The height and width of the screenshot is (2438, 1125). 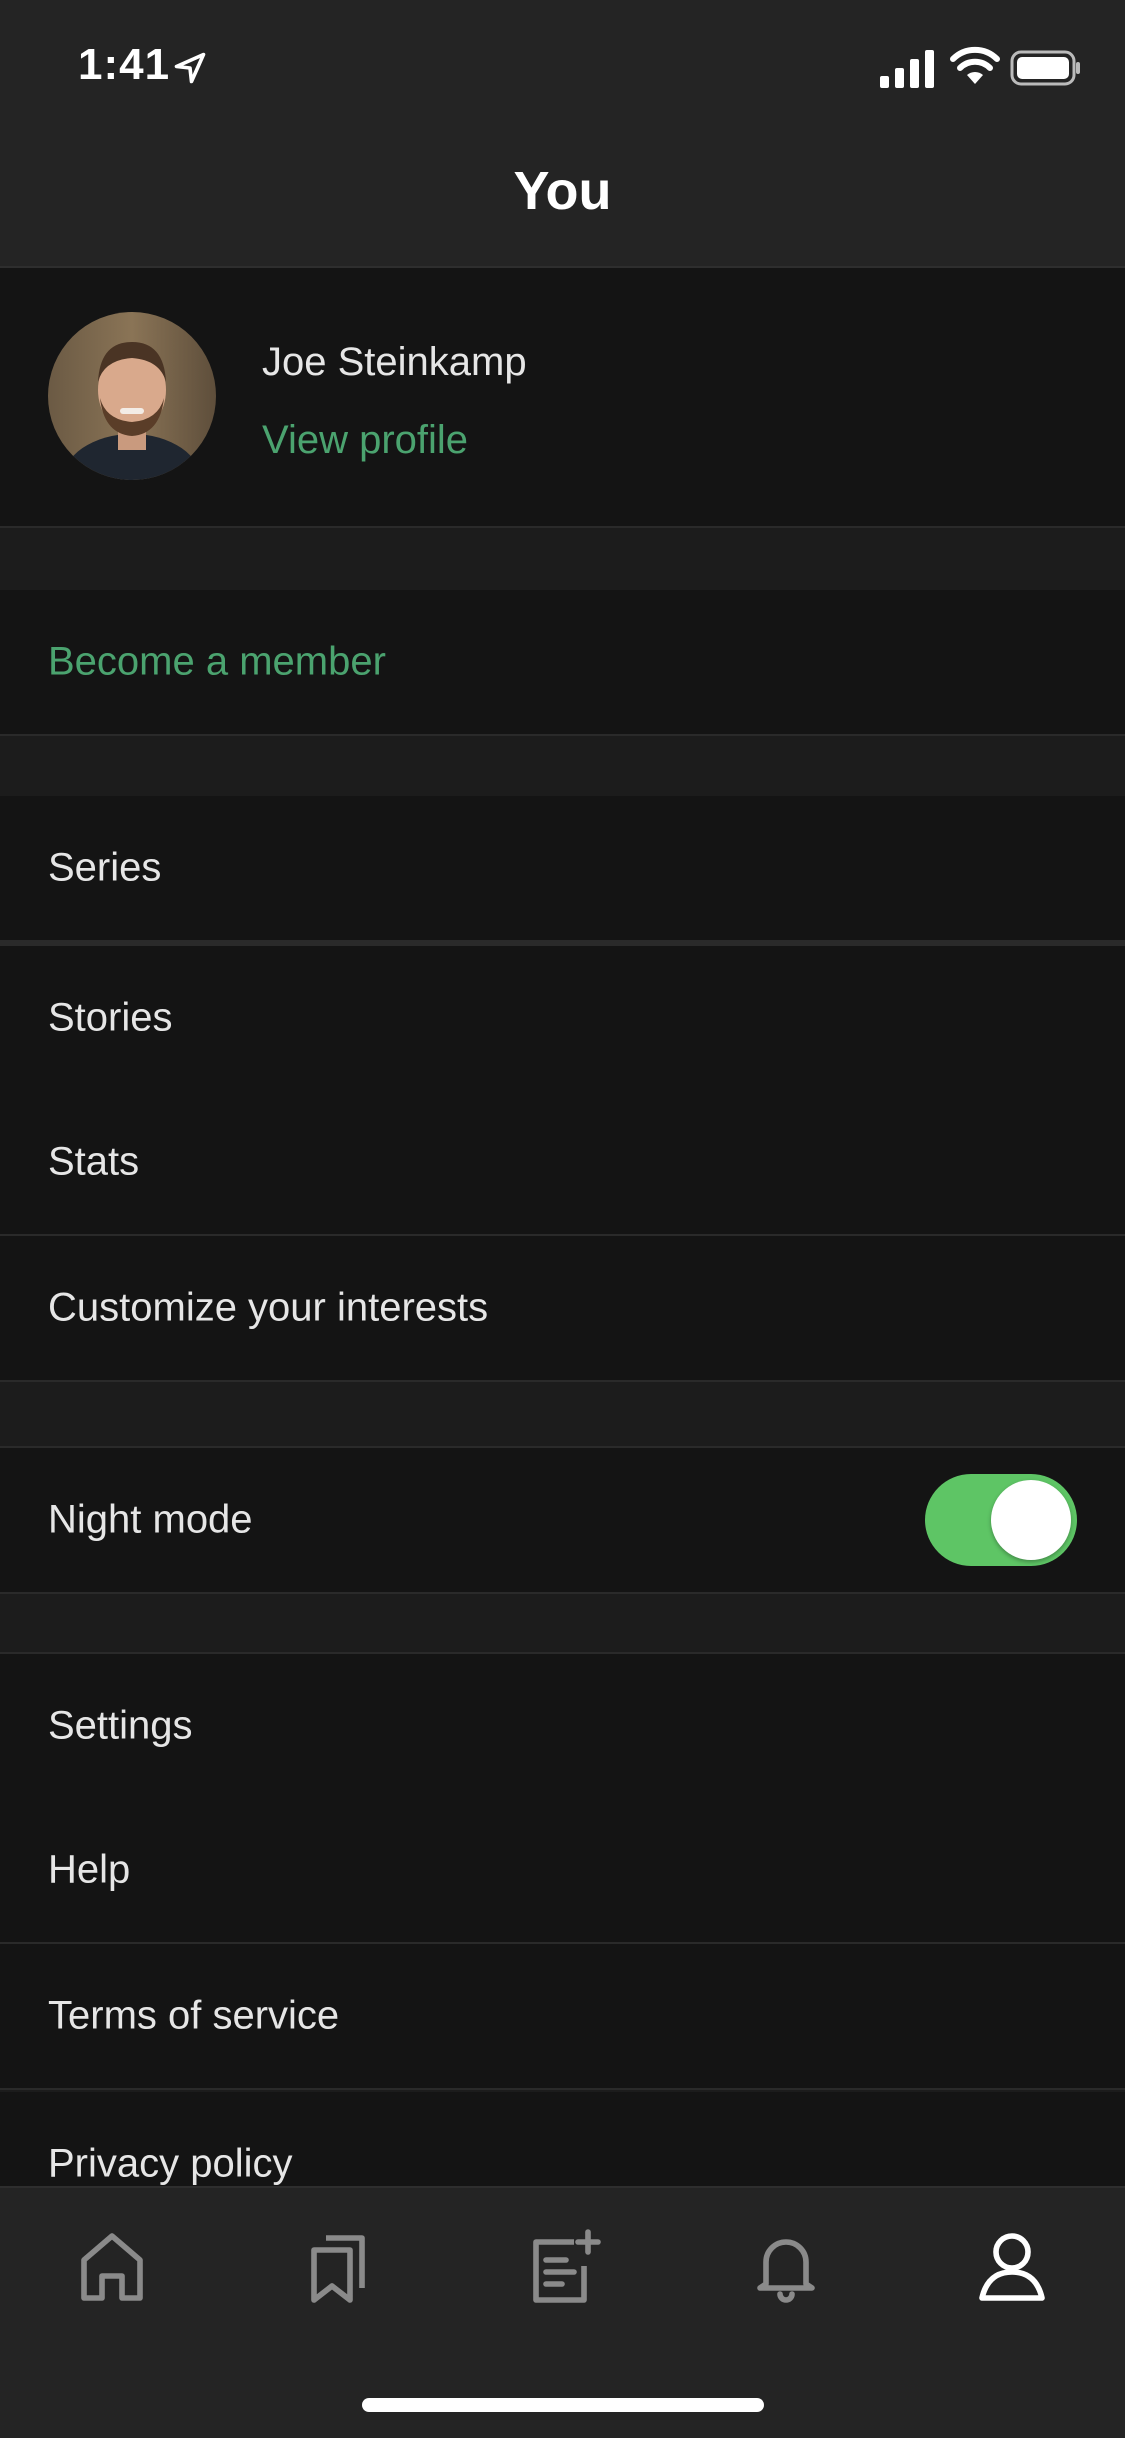 I want to click on location-arrow-icon, so click(x=190, y=68).